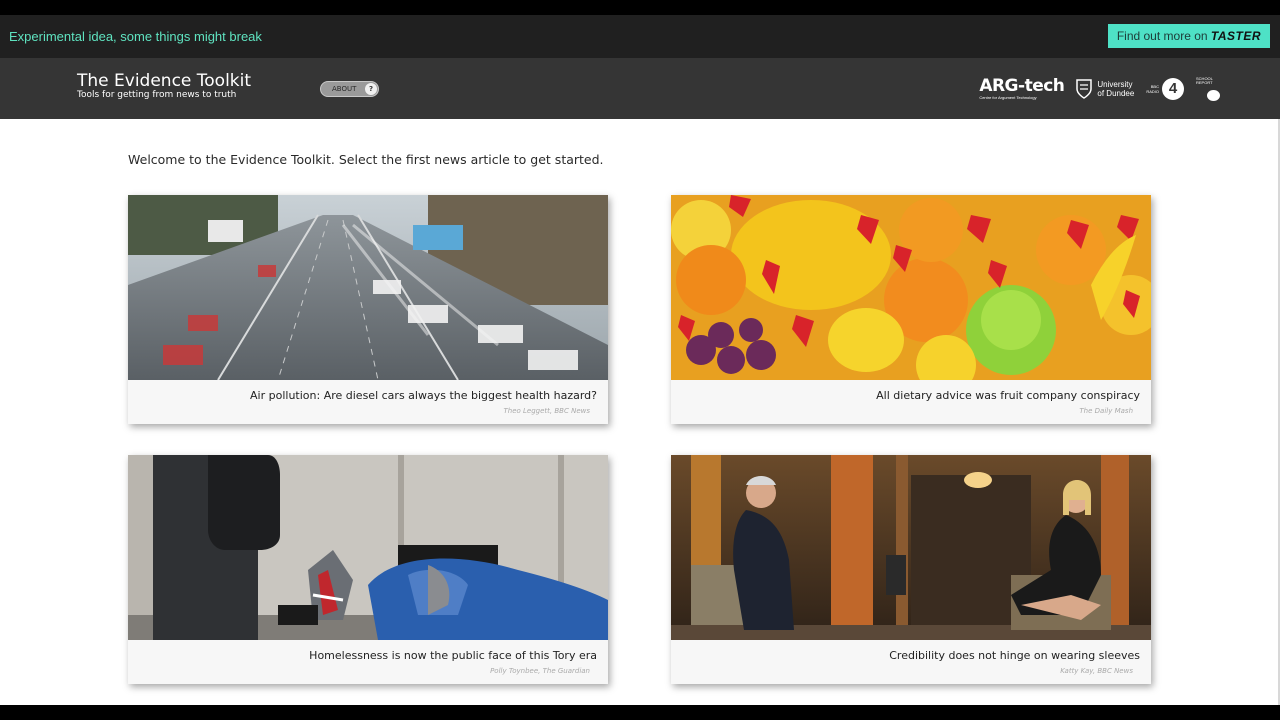 The height and width of the screenshot is (720, 1280). What do you see at coordinates (1208, 89) in the screenshot?
I see `school-report-logo: SCHOOL REPORT` at bounding box center [1208, 89].